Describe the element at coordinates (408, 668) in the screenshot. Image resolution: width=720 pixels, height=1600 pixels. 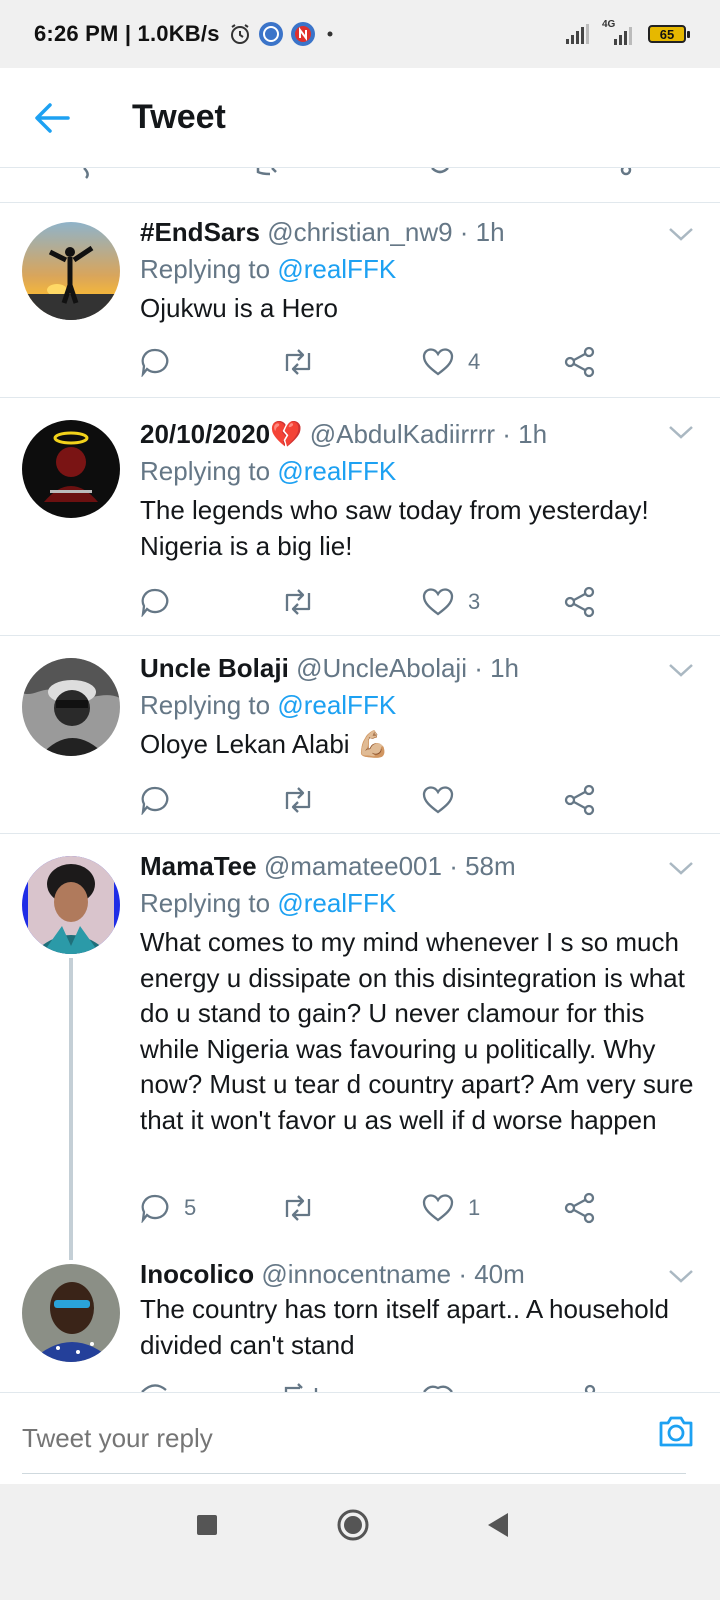
I see `author-handle: @UncleAbolaji · 1h` at that location.